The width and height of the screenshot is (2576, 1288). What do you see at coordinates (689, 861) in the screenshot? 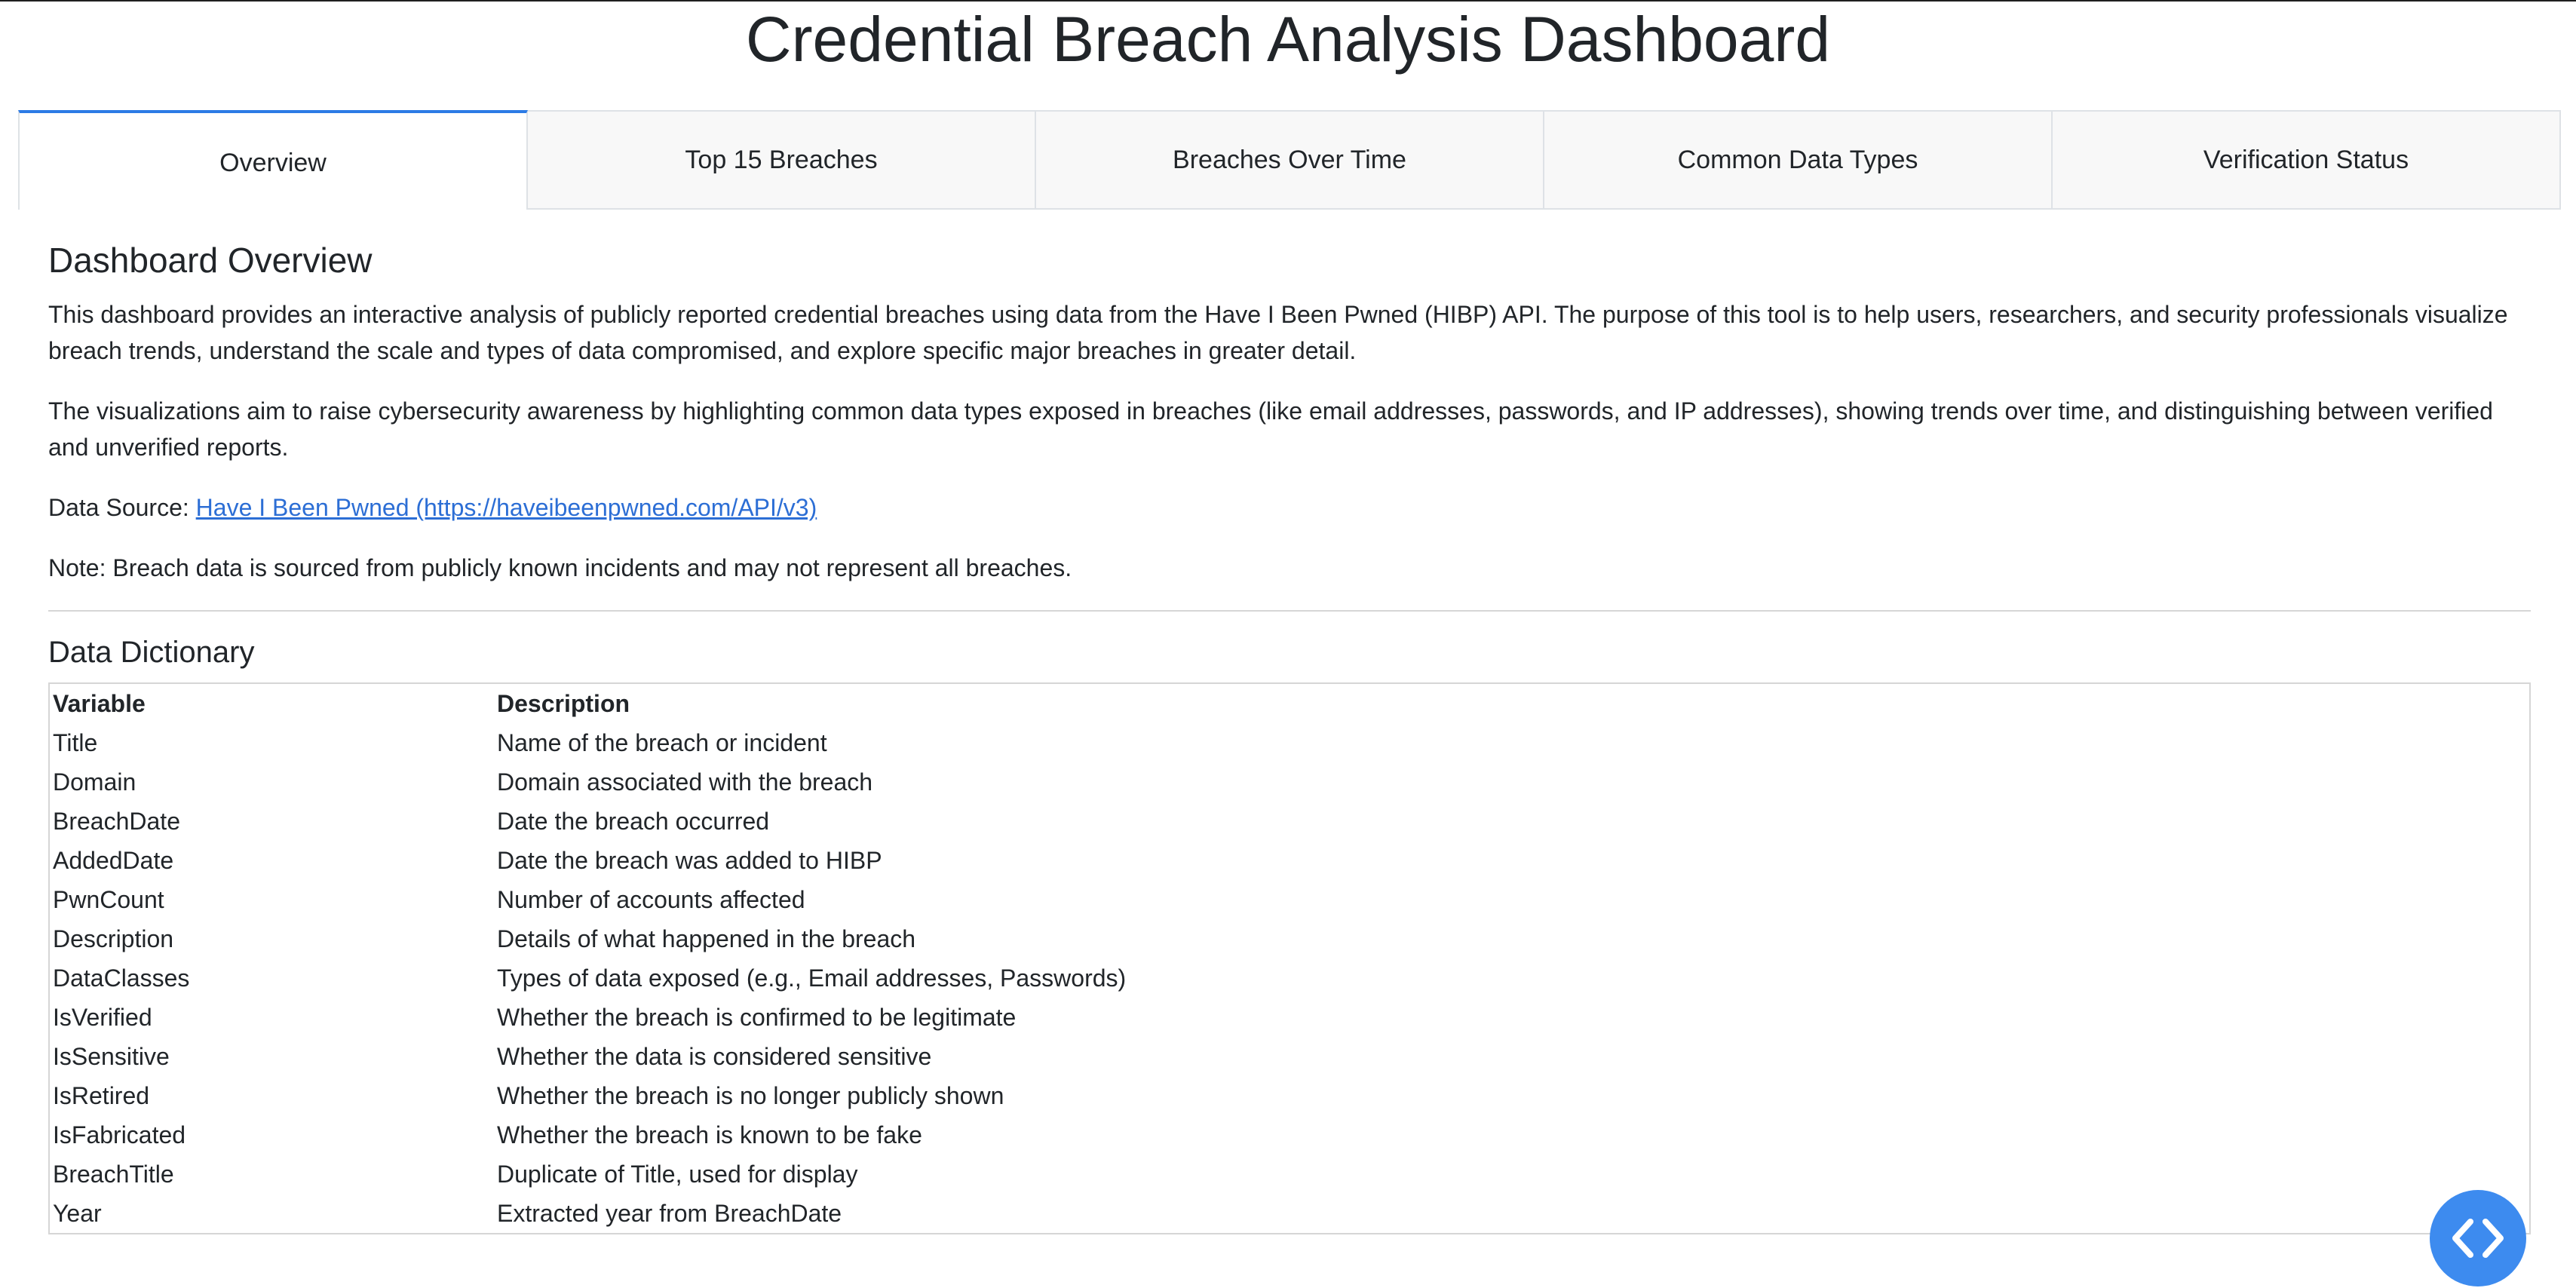
I see `description-cell: Date the breach was added to HIBP` at bounding box center [689, 861].